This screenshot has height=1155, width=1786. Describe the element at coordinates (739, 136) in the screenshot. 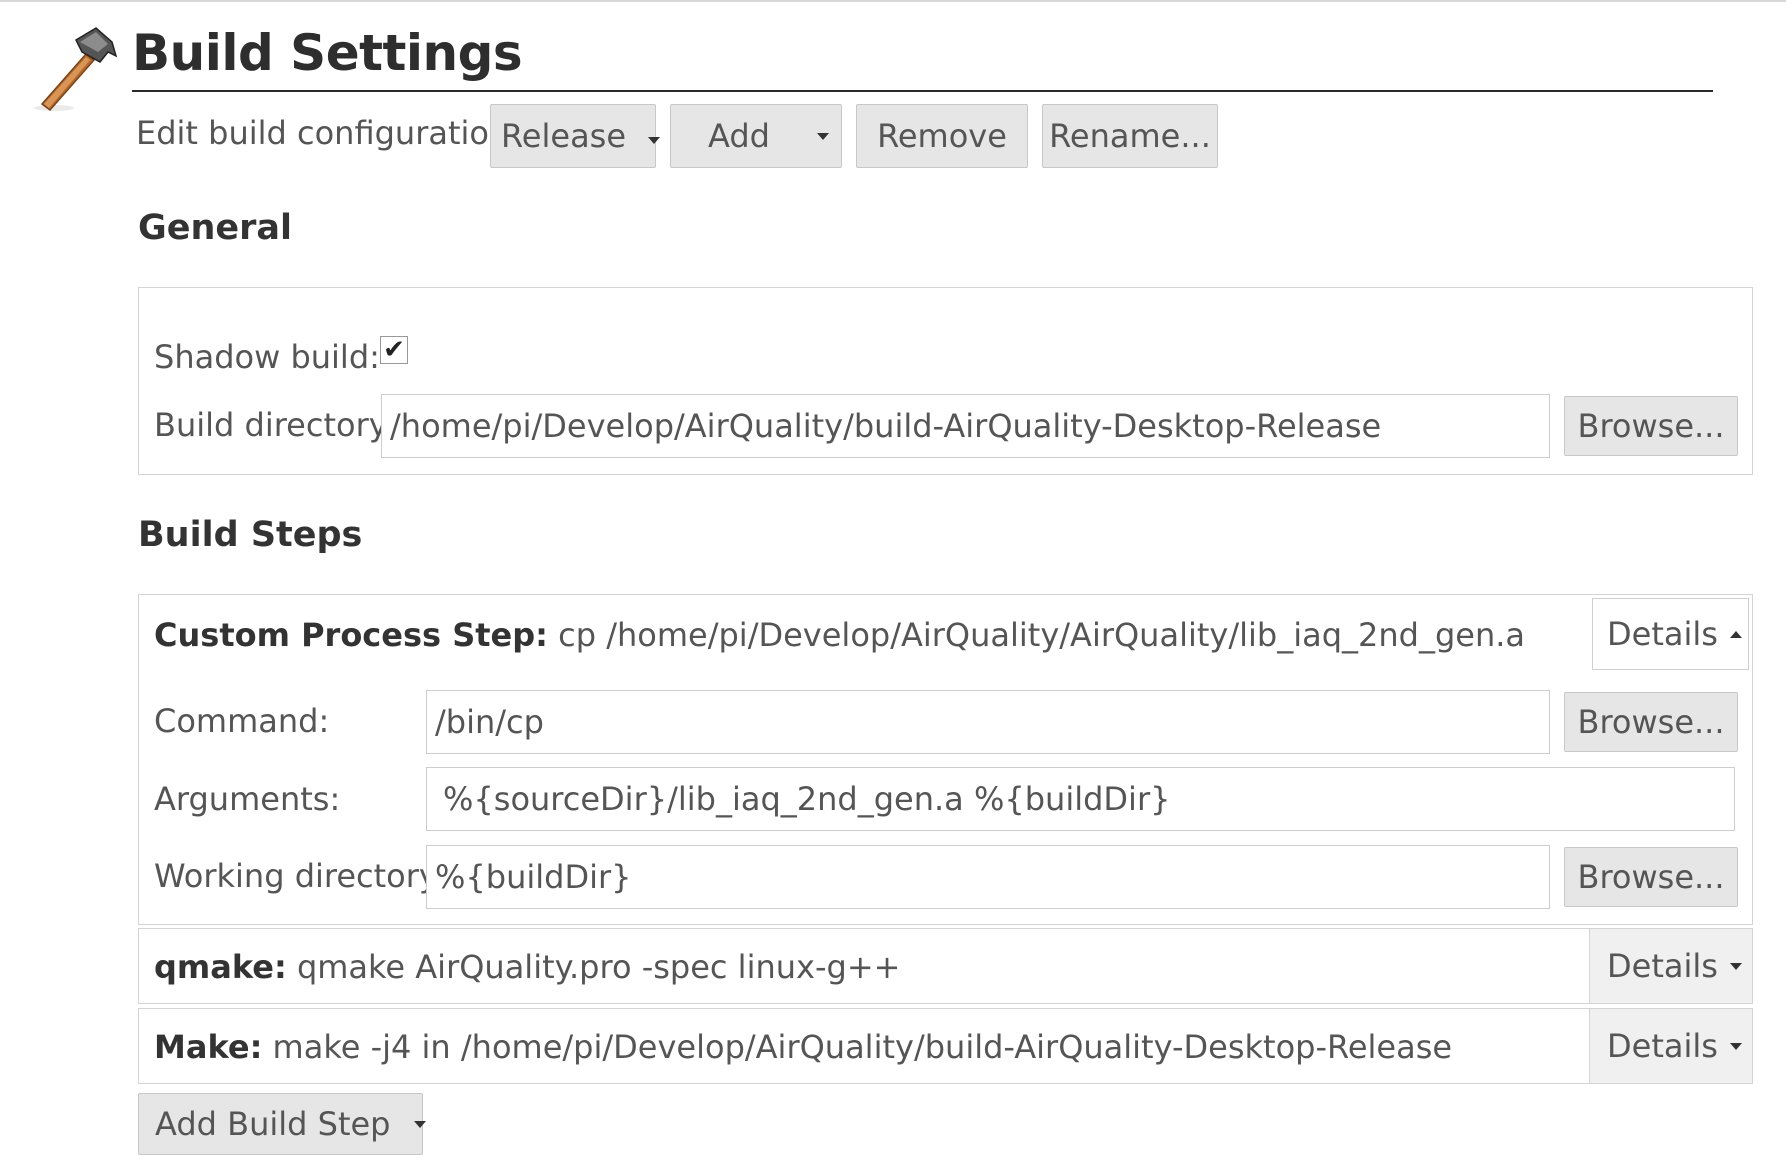

I see `add-config-label: Add` at that location.